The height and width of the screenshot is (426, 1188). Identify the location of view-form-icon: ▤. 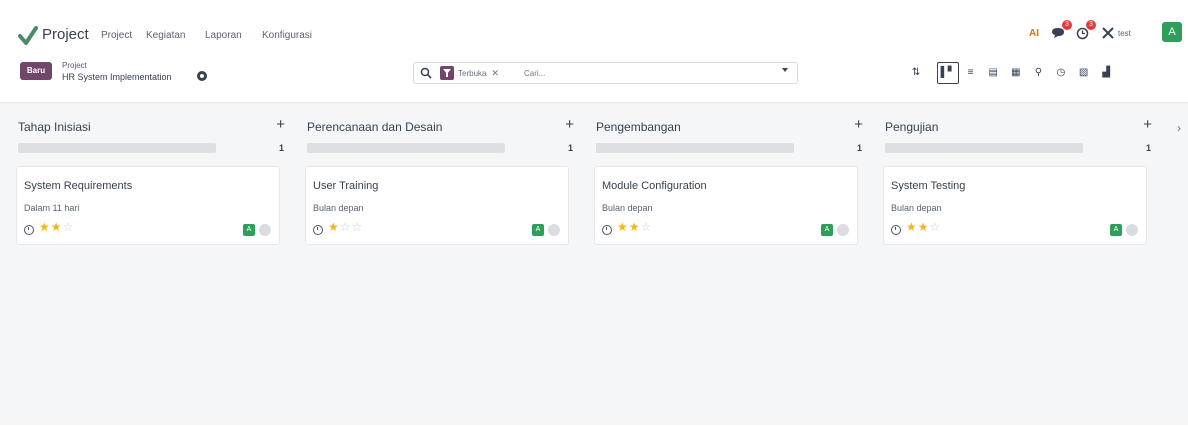
(993, 73).